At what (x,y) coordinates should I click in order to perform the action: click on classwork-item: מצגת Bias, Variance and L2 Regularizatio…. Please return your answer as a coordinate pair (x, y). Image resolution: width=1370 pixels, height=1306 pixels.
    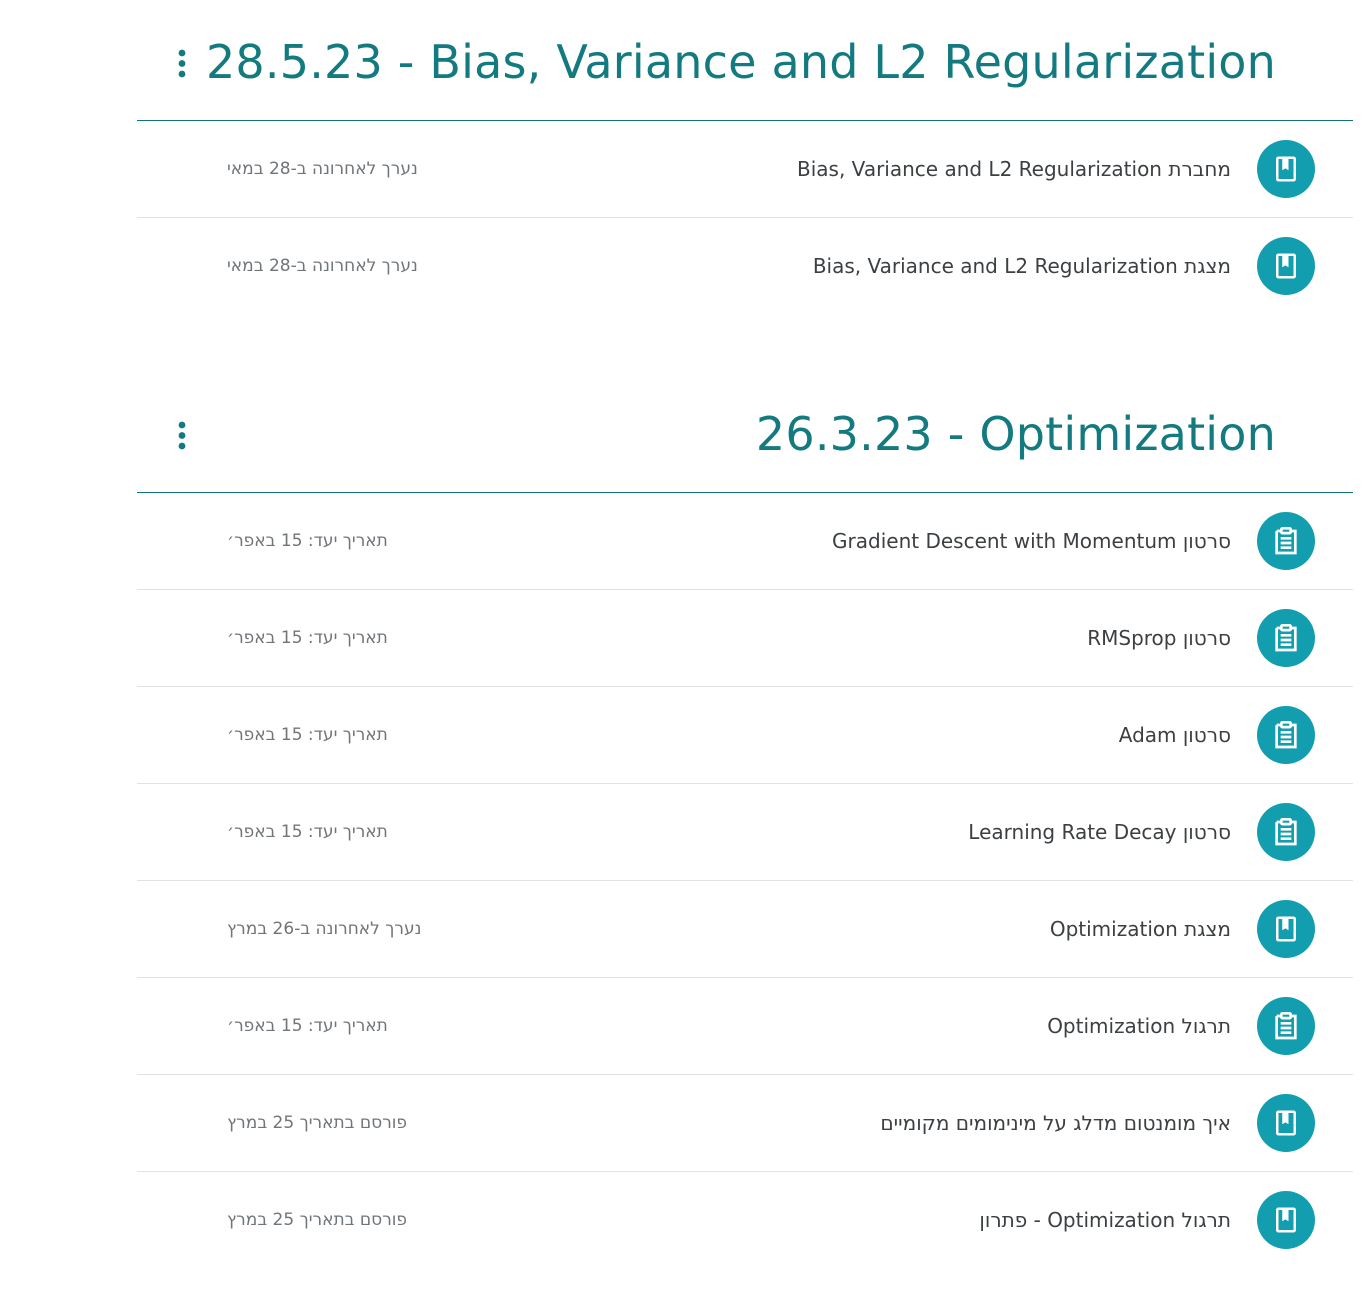
    Looking at the image, I should click on (745, 266).